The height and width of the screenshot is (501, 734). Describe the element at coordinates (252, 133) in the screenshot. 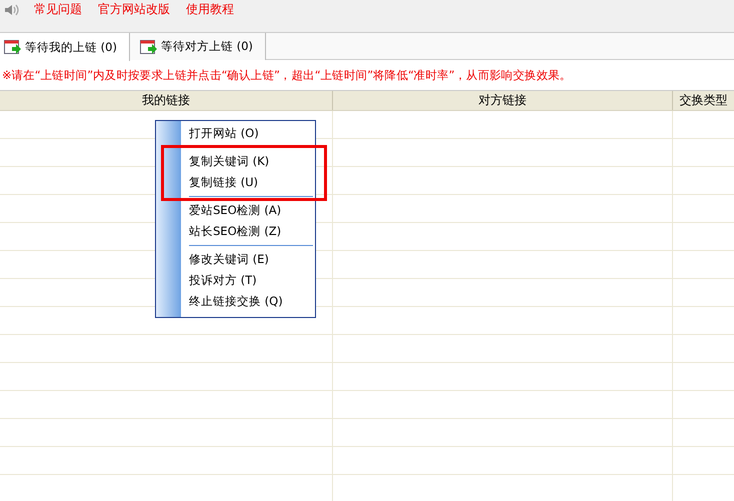

I see `menu-item: 打开网站 (O)` at that location.